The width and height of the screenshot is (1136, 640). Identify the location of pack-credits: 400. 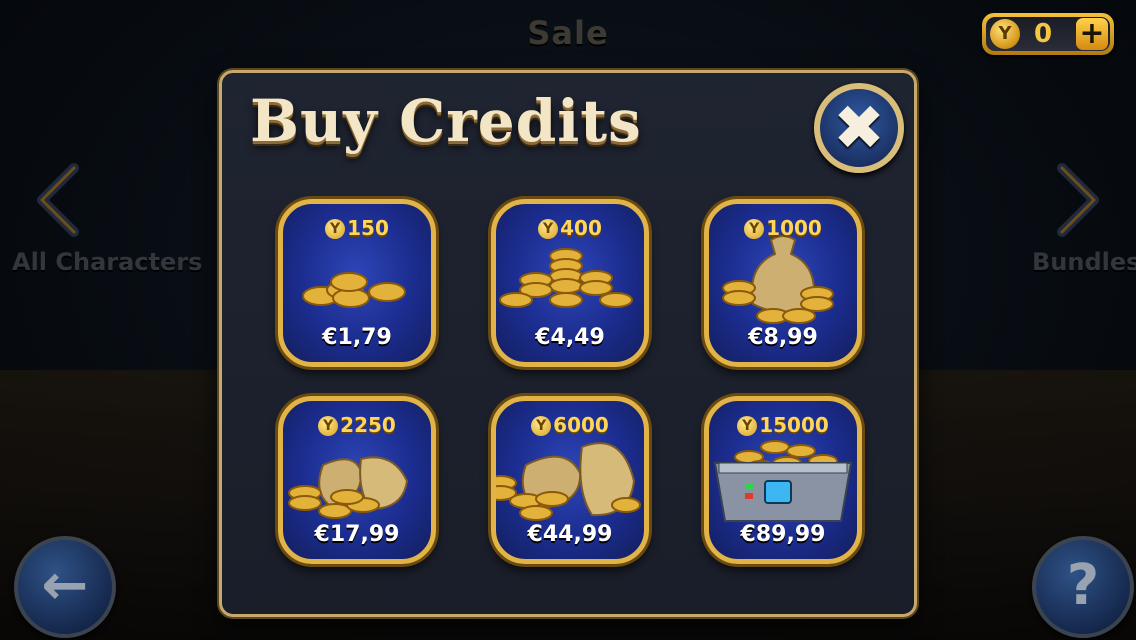
(581, 228).